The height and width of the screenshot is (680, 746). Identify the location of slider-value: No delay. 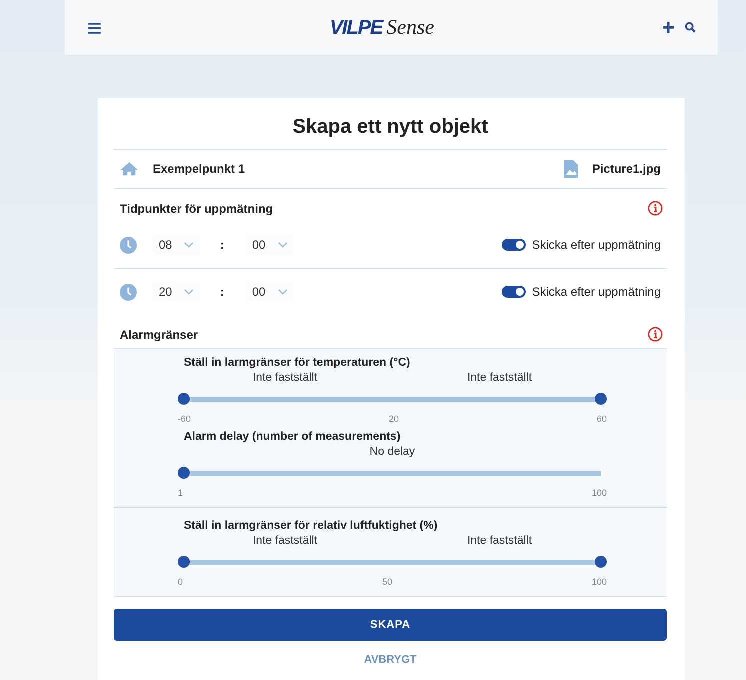
(393, 452).